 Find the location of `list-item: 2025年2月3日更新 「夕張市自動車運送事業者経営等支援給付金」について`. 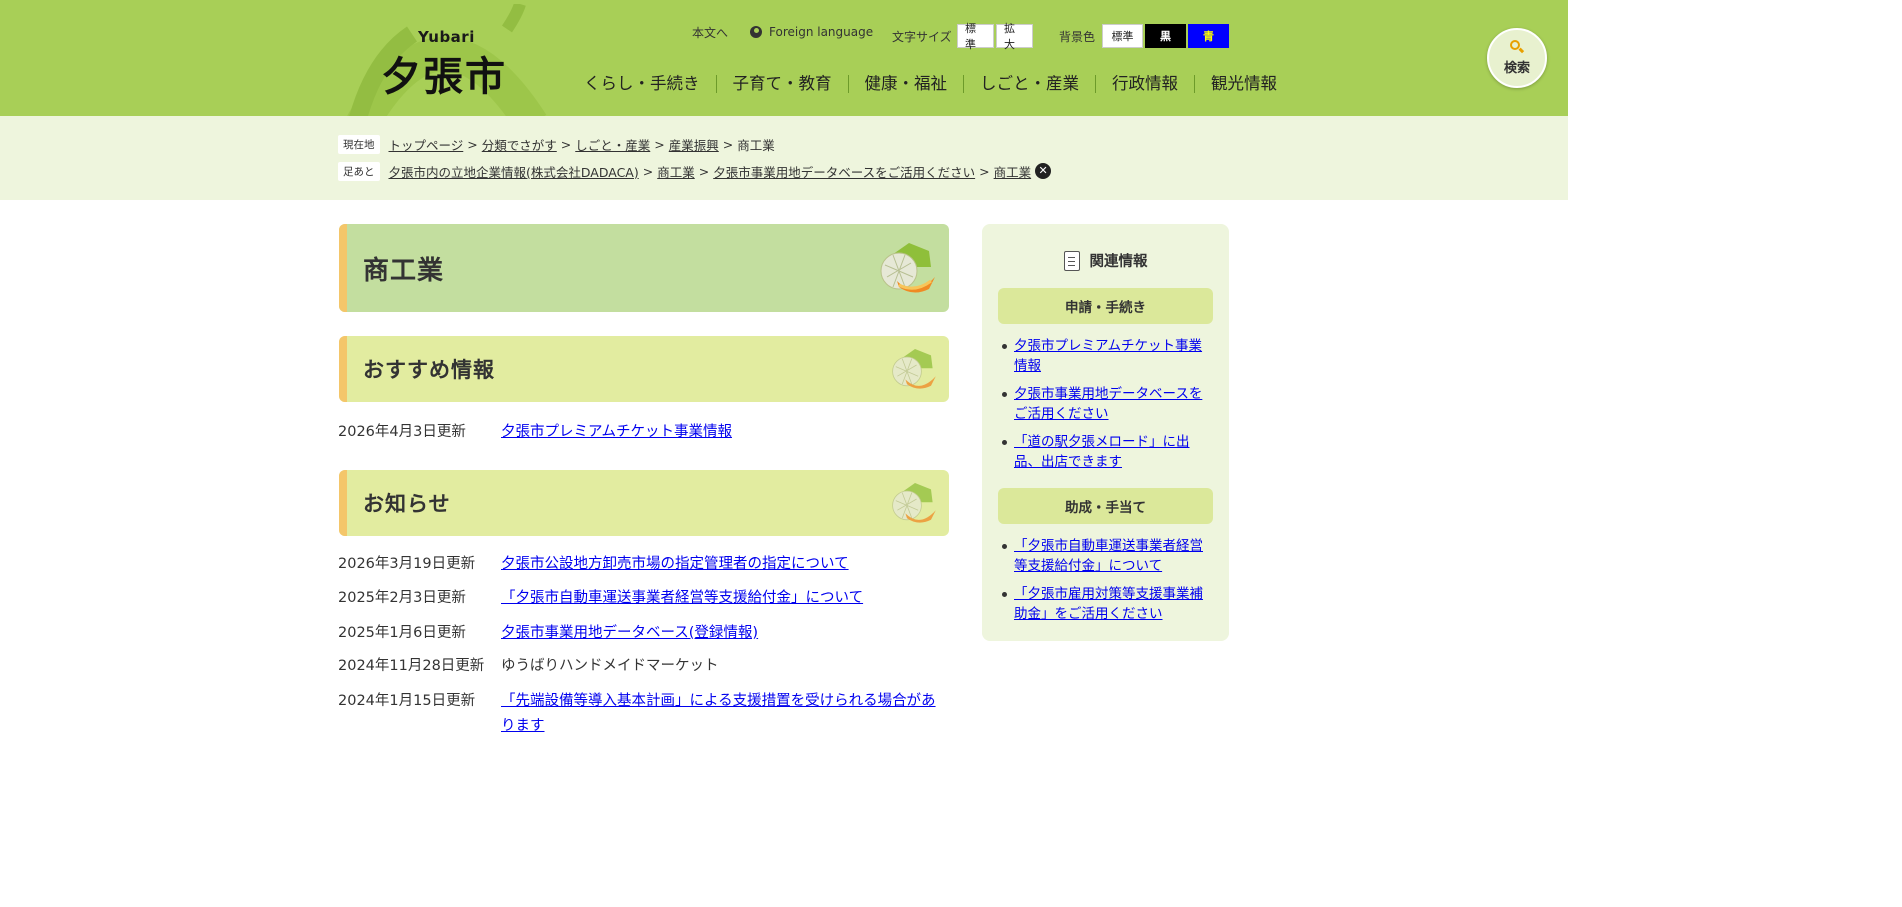

list-item: 2025年2月3日更新 「夕張市自動車運送事業者経営等支援給付金」について is located at coordinates (639, 598).